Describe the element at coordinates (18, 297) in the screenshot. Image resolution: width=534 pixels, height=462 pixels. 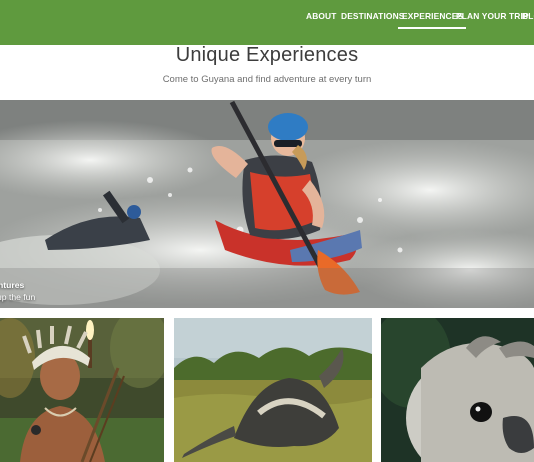
I see `banner-caption-subtitle: up the fun` at that location.